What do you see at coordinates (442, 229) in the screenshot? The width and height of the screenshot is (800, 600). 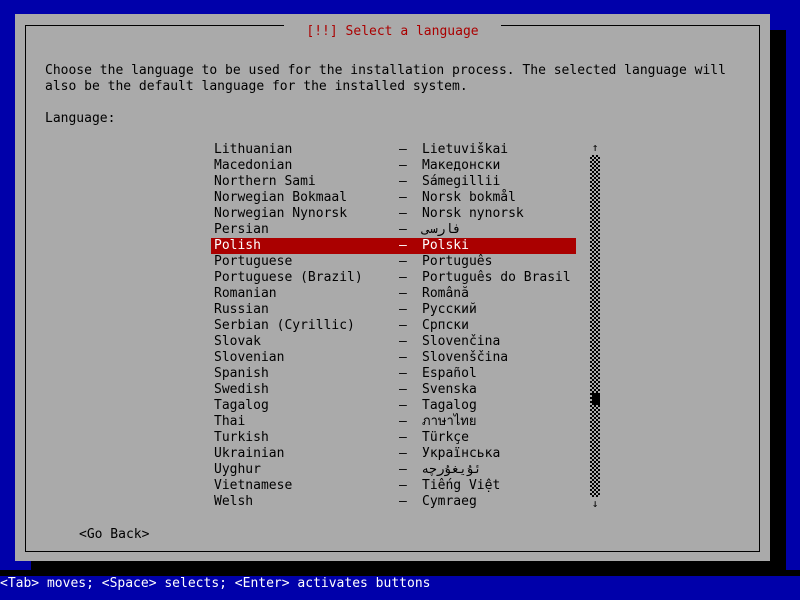 I see `language-name-native: فارسی` at bounding box center [442, 229].